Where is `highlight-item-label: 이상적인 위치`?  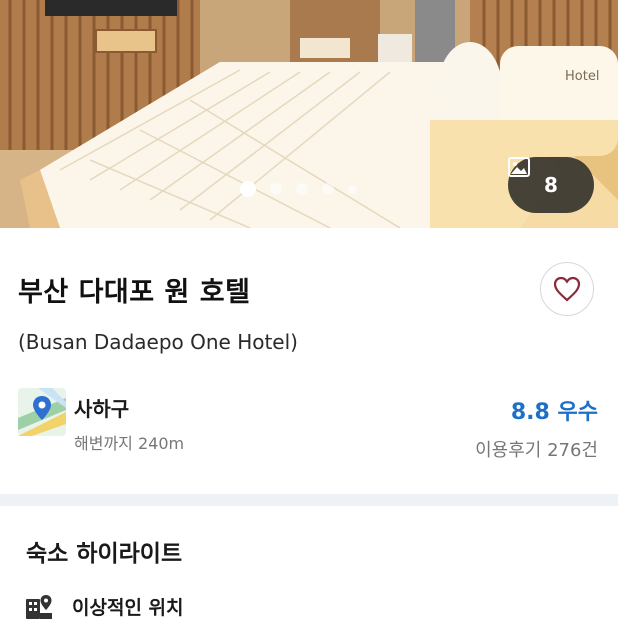 highlight-item-label: 이상적인 위치 is located at coordinates (128, 608).